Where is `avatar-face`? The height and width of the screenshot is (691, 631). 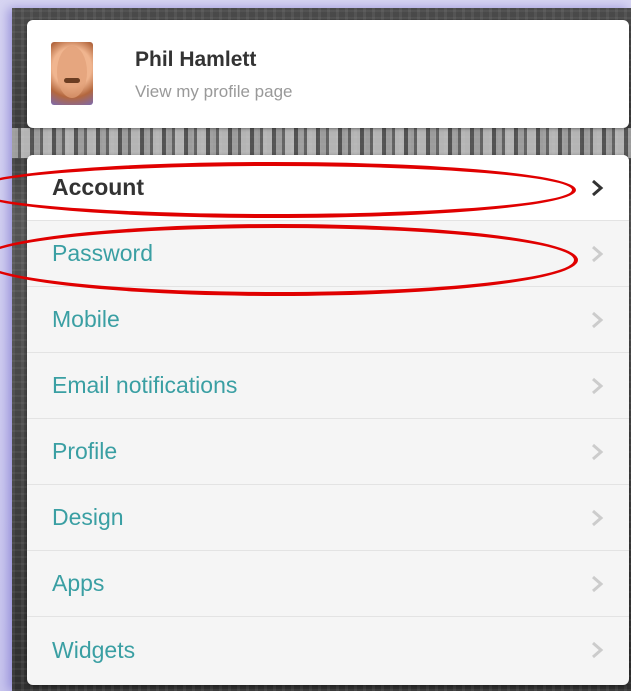 avatar-face is located at coordinates (72, 72).